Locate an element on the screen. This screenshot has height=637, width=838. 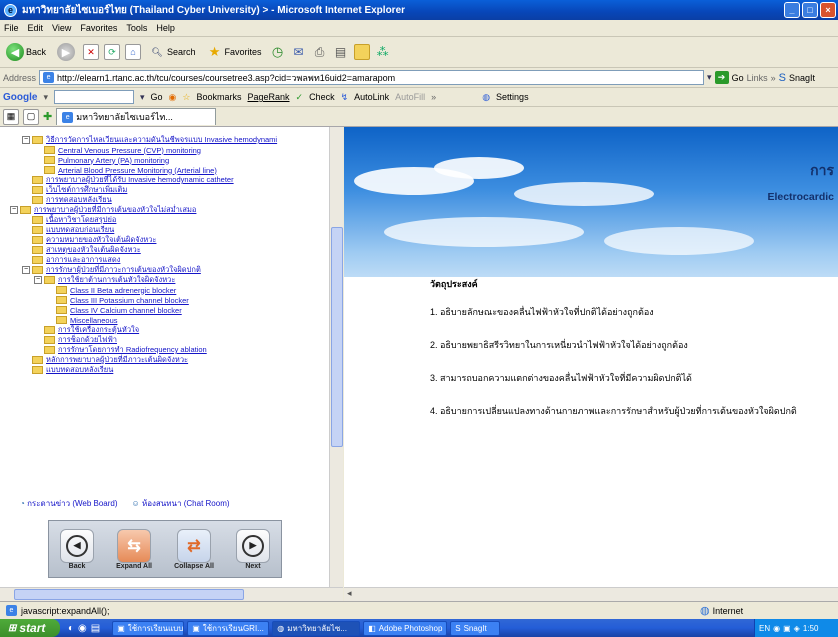
tree-node-link: การใช้ยาต้านการเต้นหัวใจผิดจังหวะ is located at coordinates (116, 280).